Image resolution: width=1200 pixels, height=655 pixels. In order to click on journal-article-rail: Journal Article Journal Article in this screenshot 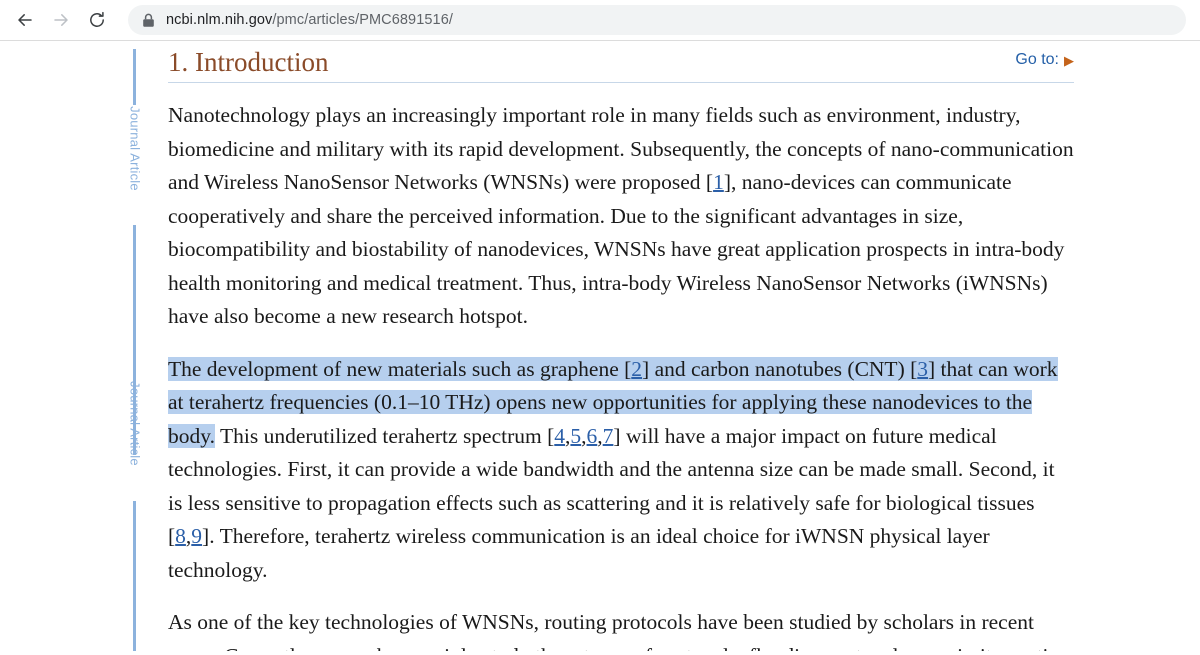, I will do `click(135, 348)`.